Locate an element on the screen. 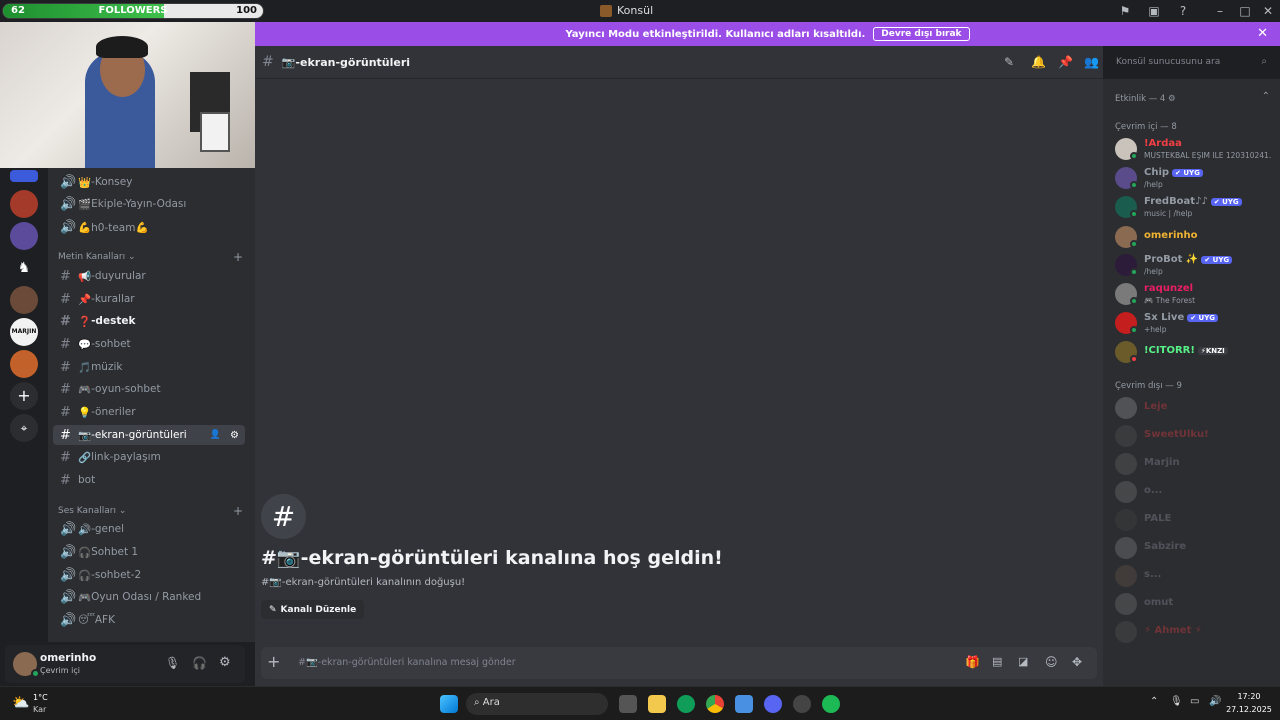 Image resolution: width=1280 pixels, height=720 pixels. pinned-icon: 📌 is located at coordinates (1065, 62).